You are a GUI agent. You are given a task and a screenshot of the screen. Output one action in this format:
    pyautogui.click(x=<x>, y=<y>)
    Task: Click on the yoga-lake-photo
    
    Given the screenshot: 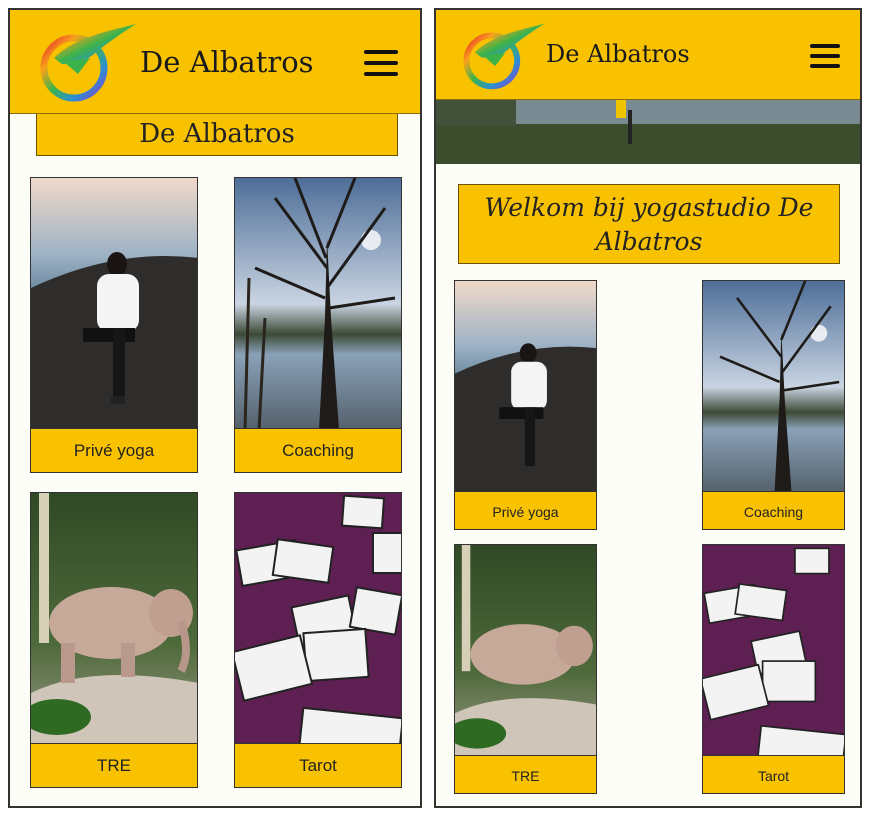 What is the action you would take?
    pyautogui.click(x=648, y=132)
    